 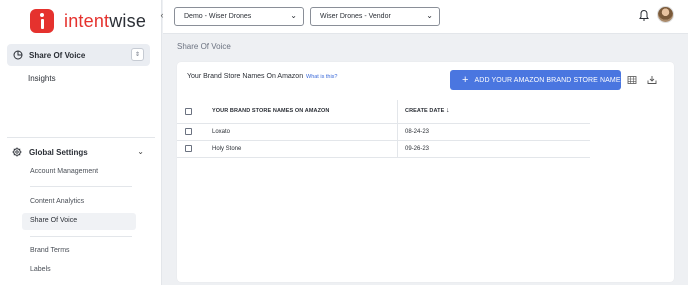 What do you see at coordinates (652, 80) in the screenshot?
I see `download-icon` at bounding box center [652, 80].